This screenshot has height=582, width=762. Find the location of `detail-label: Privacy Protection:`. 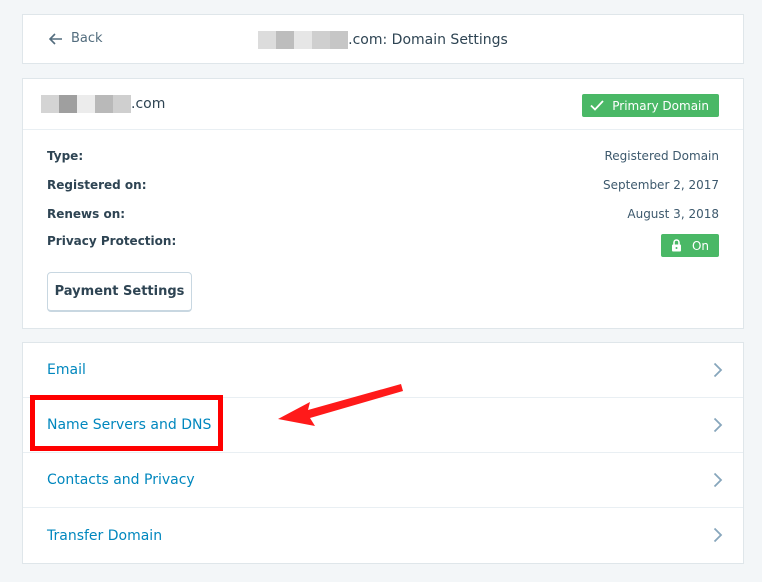

detail-label: Privacy Protection: is located at coordinates (112, 241).